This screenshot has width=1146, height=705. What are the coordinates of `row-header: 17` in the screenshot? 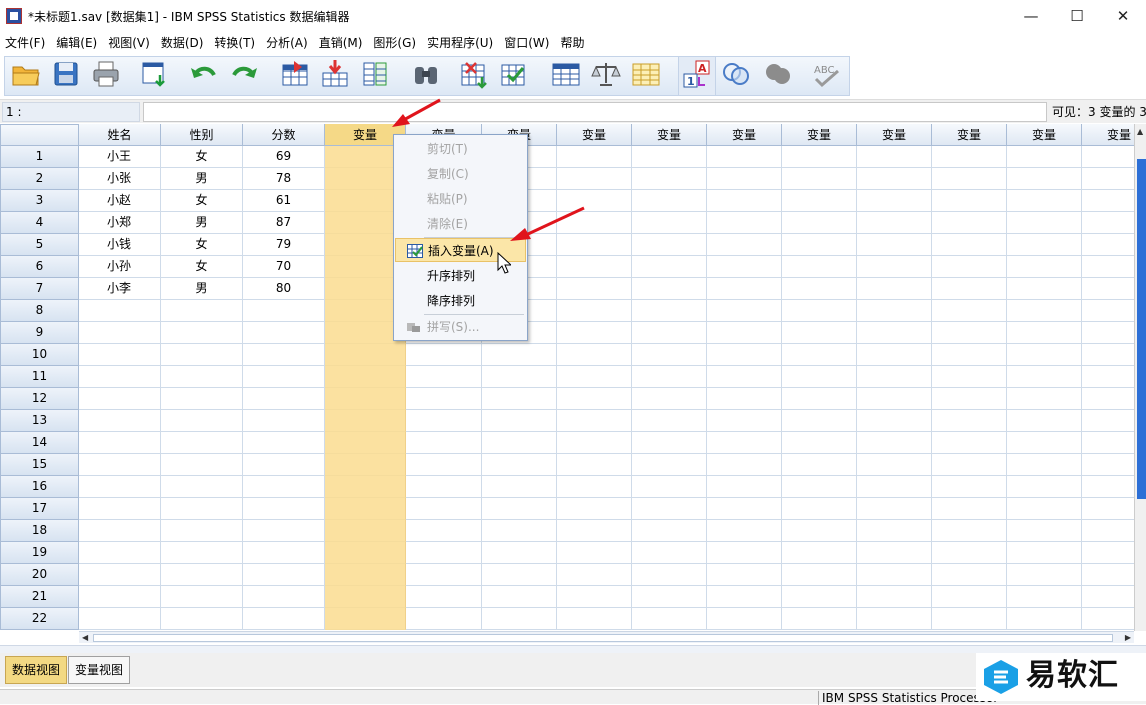 It's located at (39, 509).